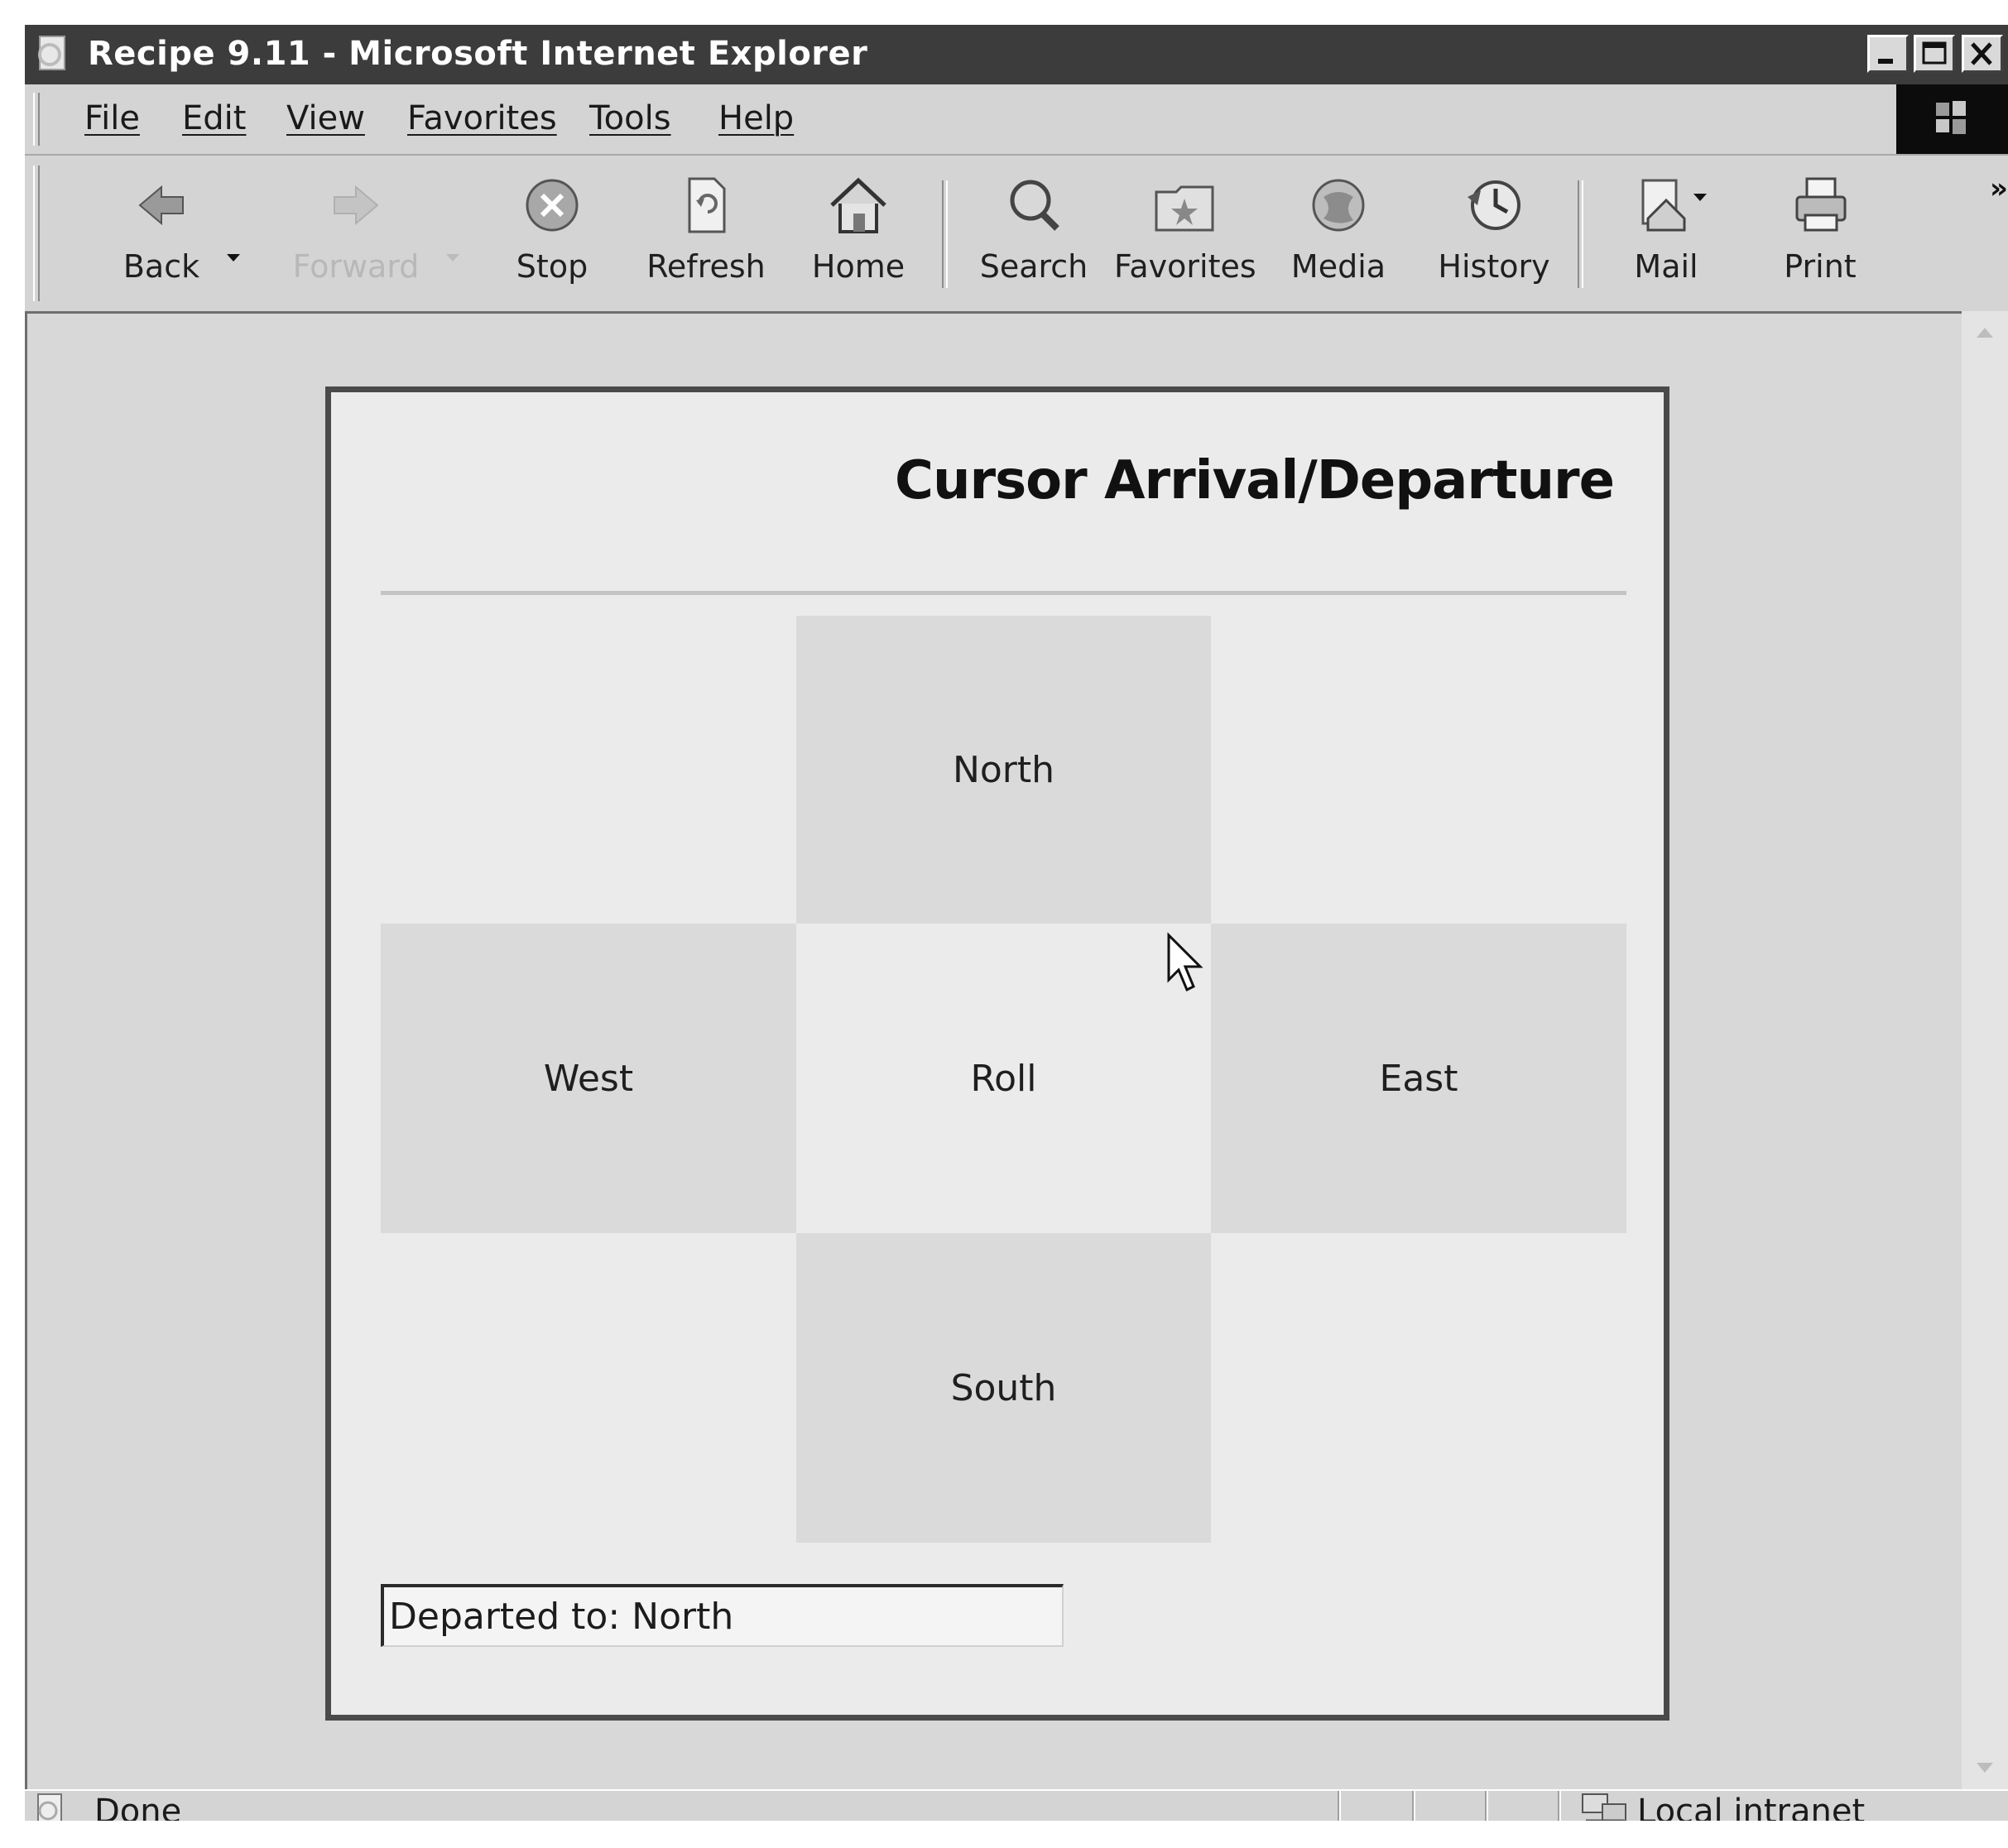 The image size is (2008, 1848). Describe the element at coordinates (552, 234) in the screenshot. I see `stop-button: Stop` at that location.